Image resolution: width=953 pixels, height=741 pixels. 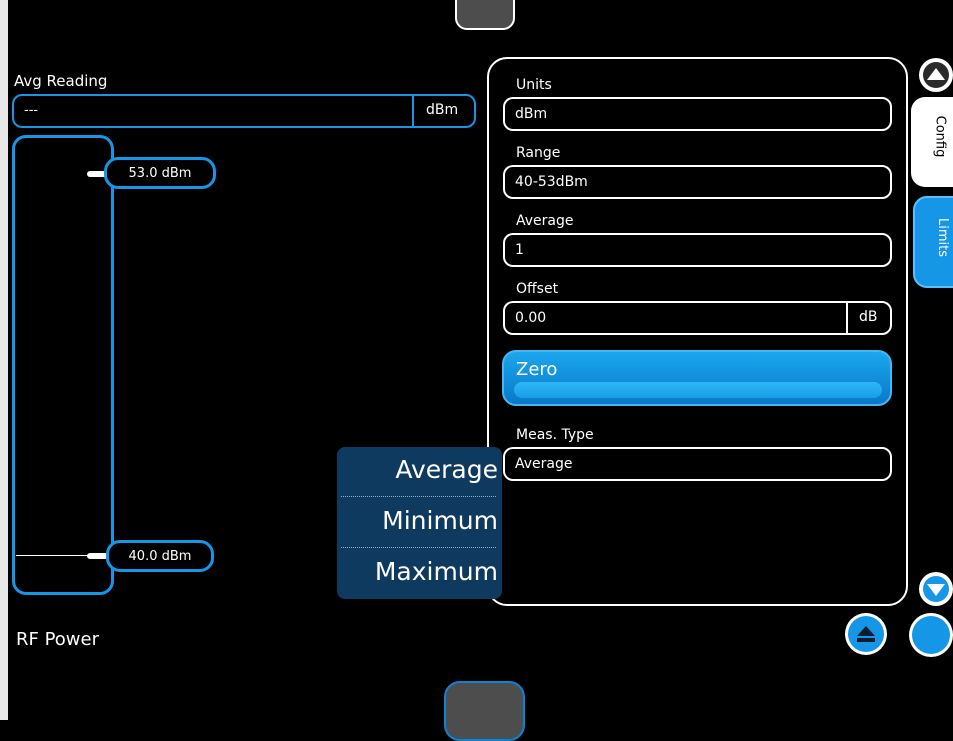 I want to click on average-field: 1, so click(x=697, y=250).